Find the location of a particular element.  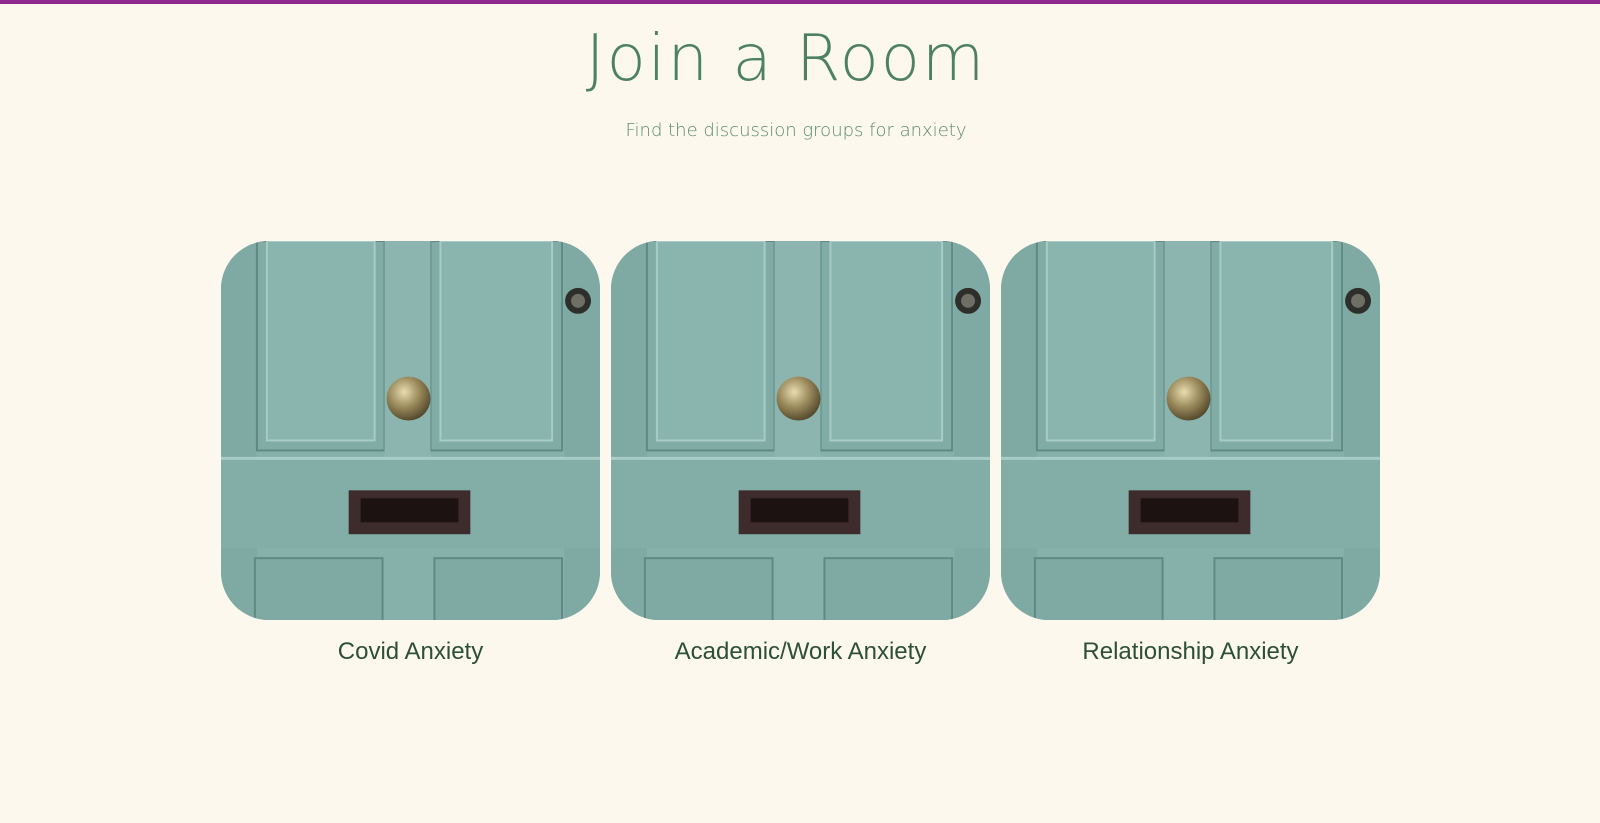

room-card-covid: Covid Anxiety is located at coordinates (410, 453).